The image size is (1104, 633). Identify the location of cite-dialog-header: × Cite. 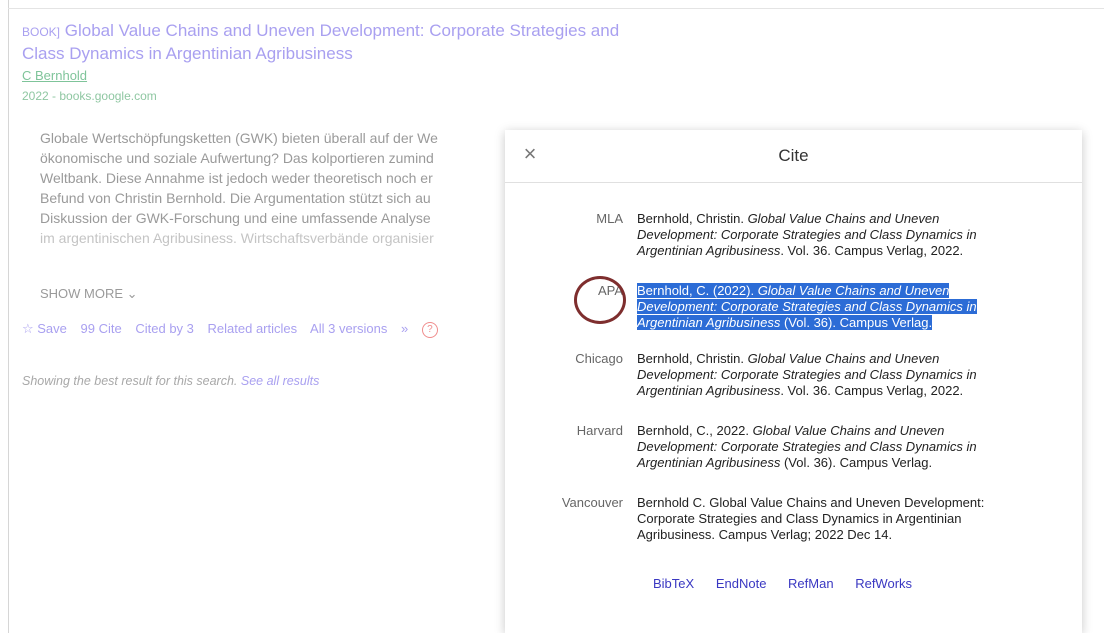
(793, 156).